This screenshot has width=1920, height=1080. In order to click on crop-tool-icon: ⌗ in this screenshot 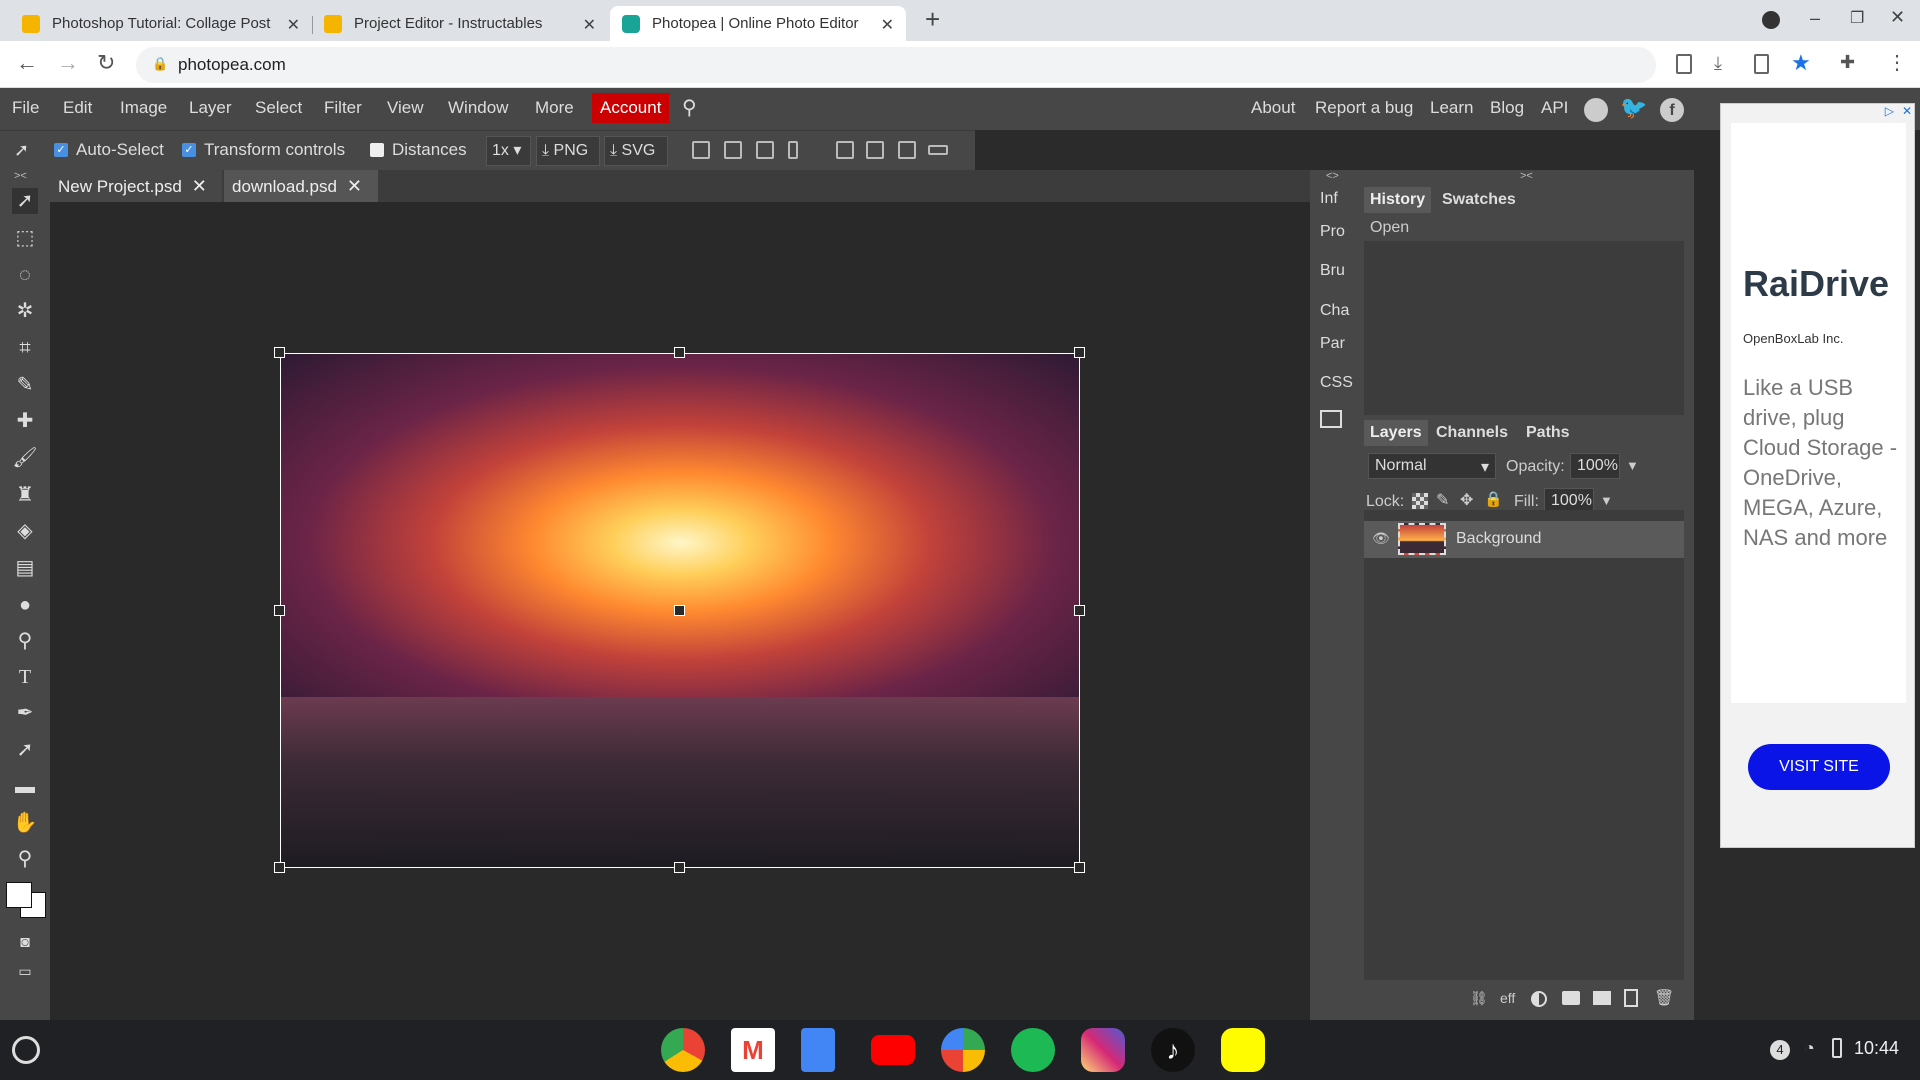, I will do `click(25, 348)`.